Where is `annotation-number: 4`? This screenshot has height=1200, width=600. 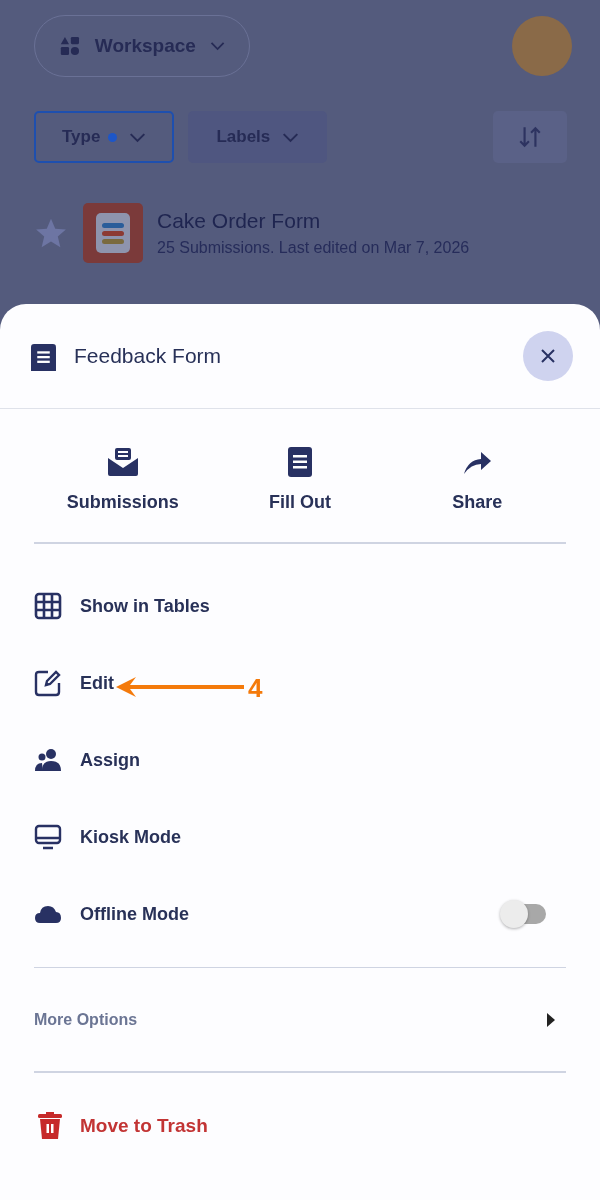 annotation-number: 4 is located at coordinates (255, 688).